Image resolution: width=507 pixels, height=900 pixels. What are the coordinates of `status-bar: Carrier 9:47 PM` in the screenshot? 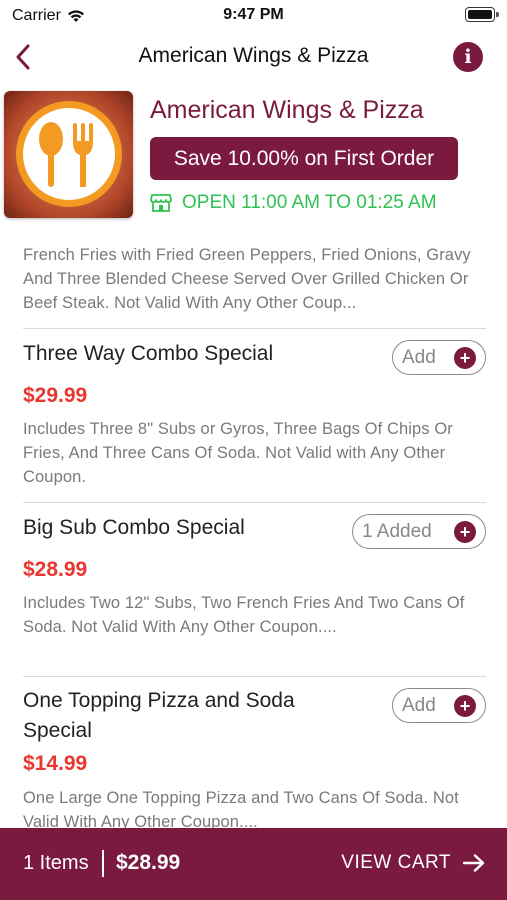 It's located at (253, 16).